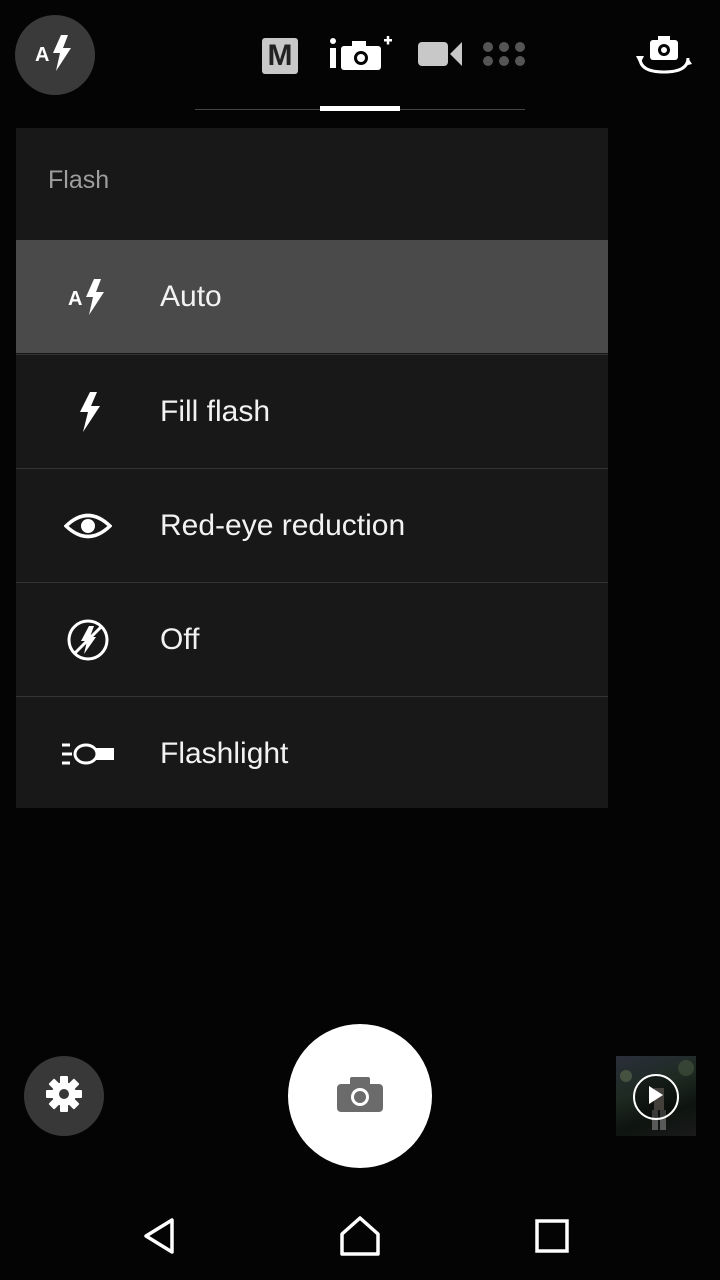  I want to click on superior-auto-mode-tab, so click(361, 56).